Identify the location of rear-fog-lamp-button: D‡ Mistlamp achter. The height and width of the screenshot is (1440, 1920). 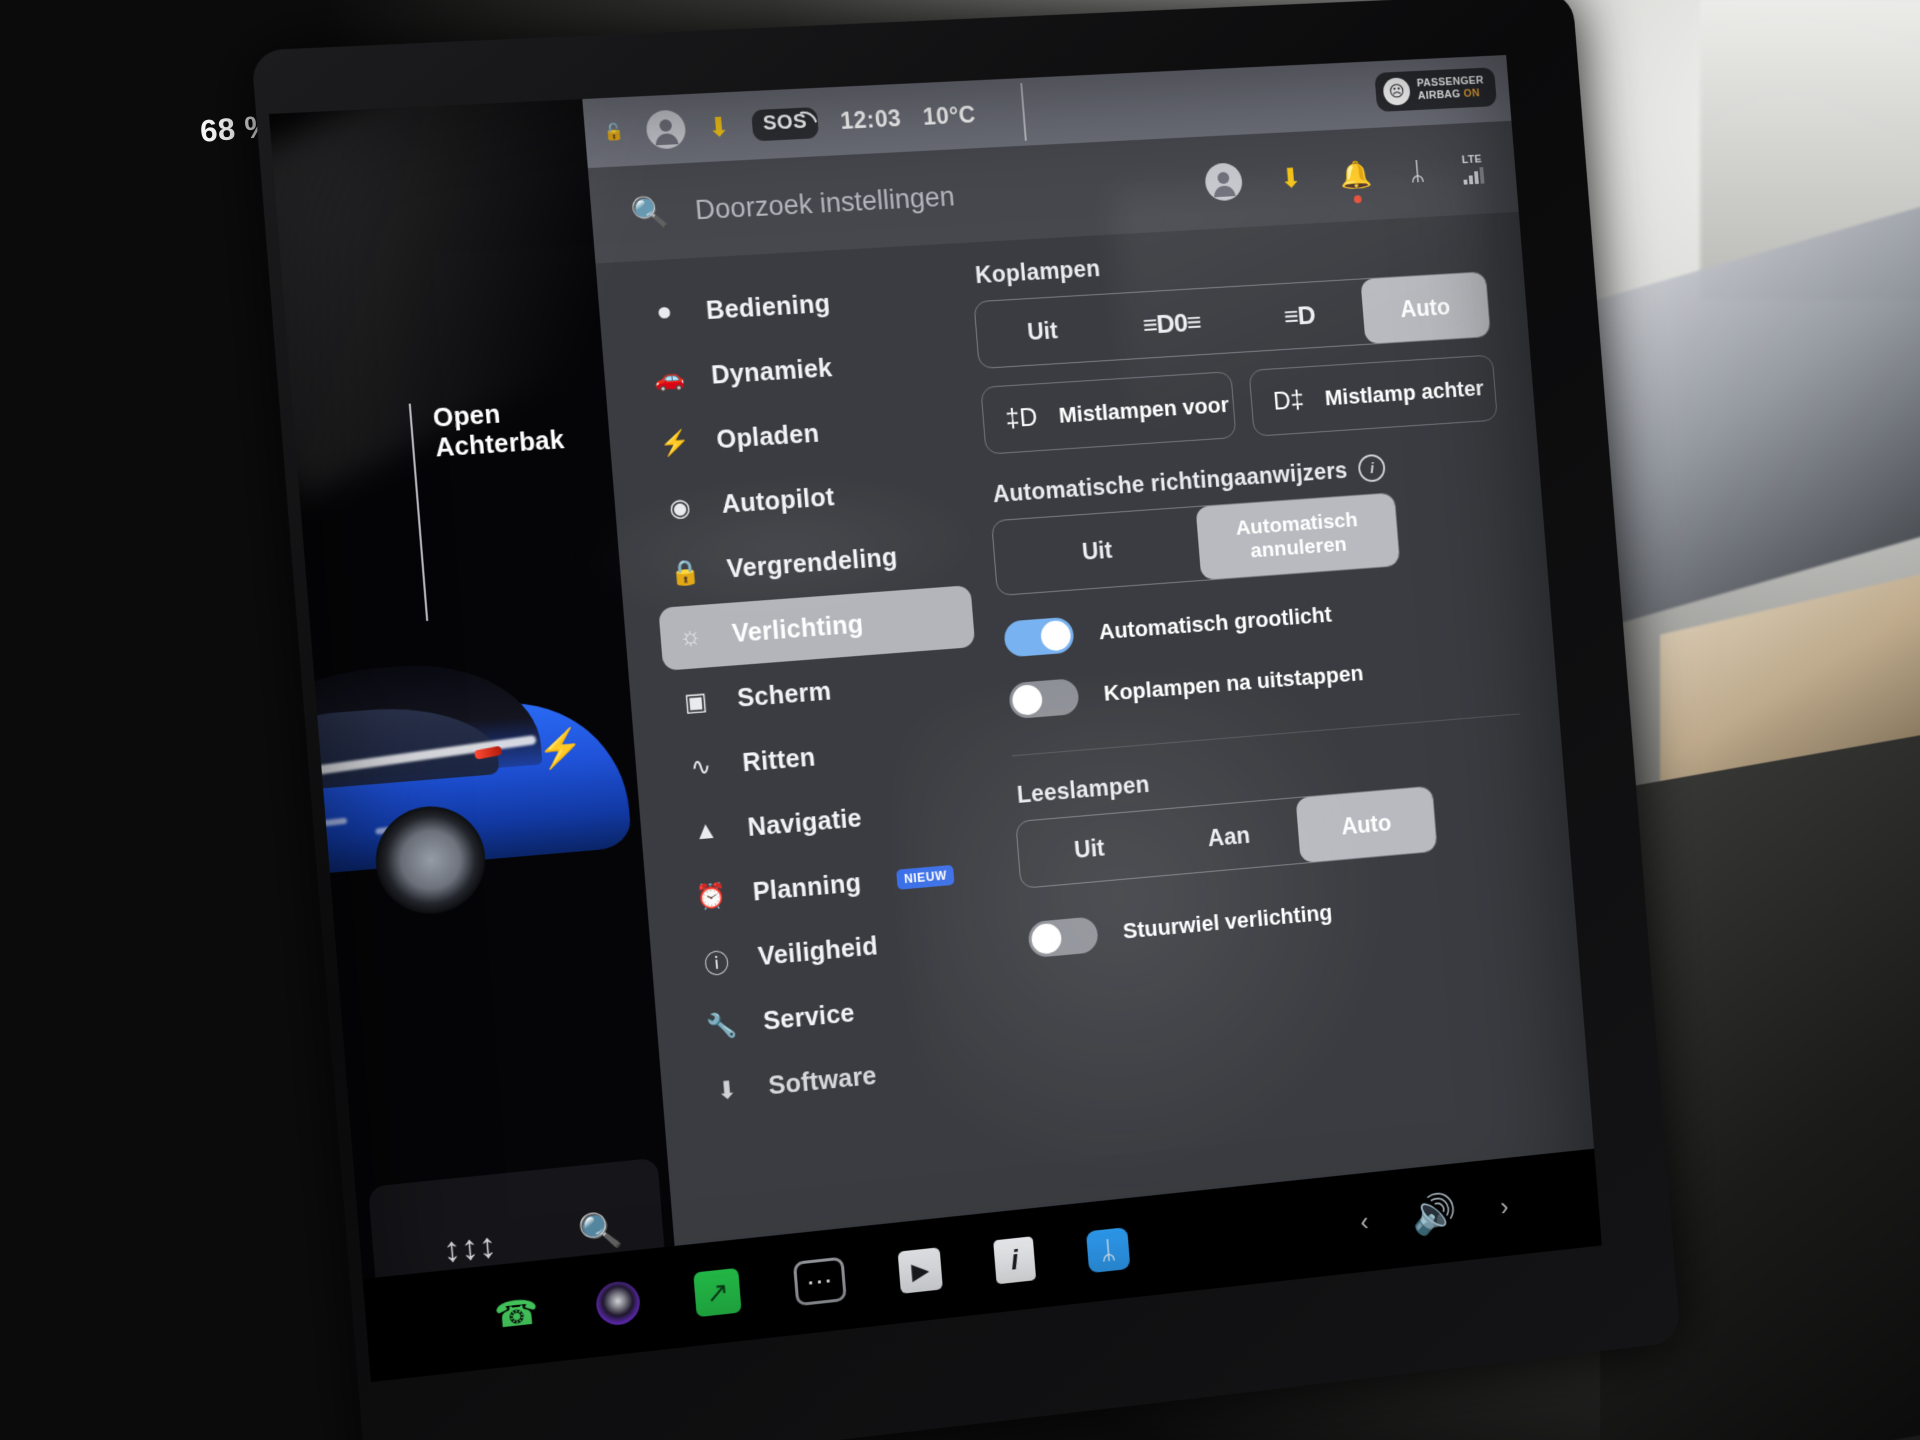
(1373, 395).